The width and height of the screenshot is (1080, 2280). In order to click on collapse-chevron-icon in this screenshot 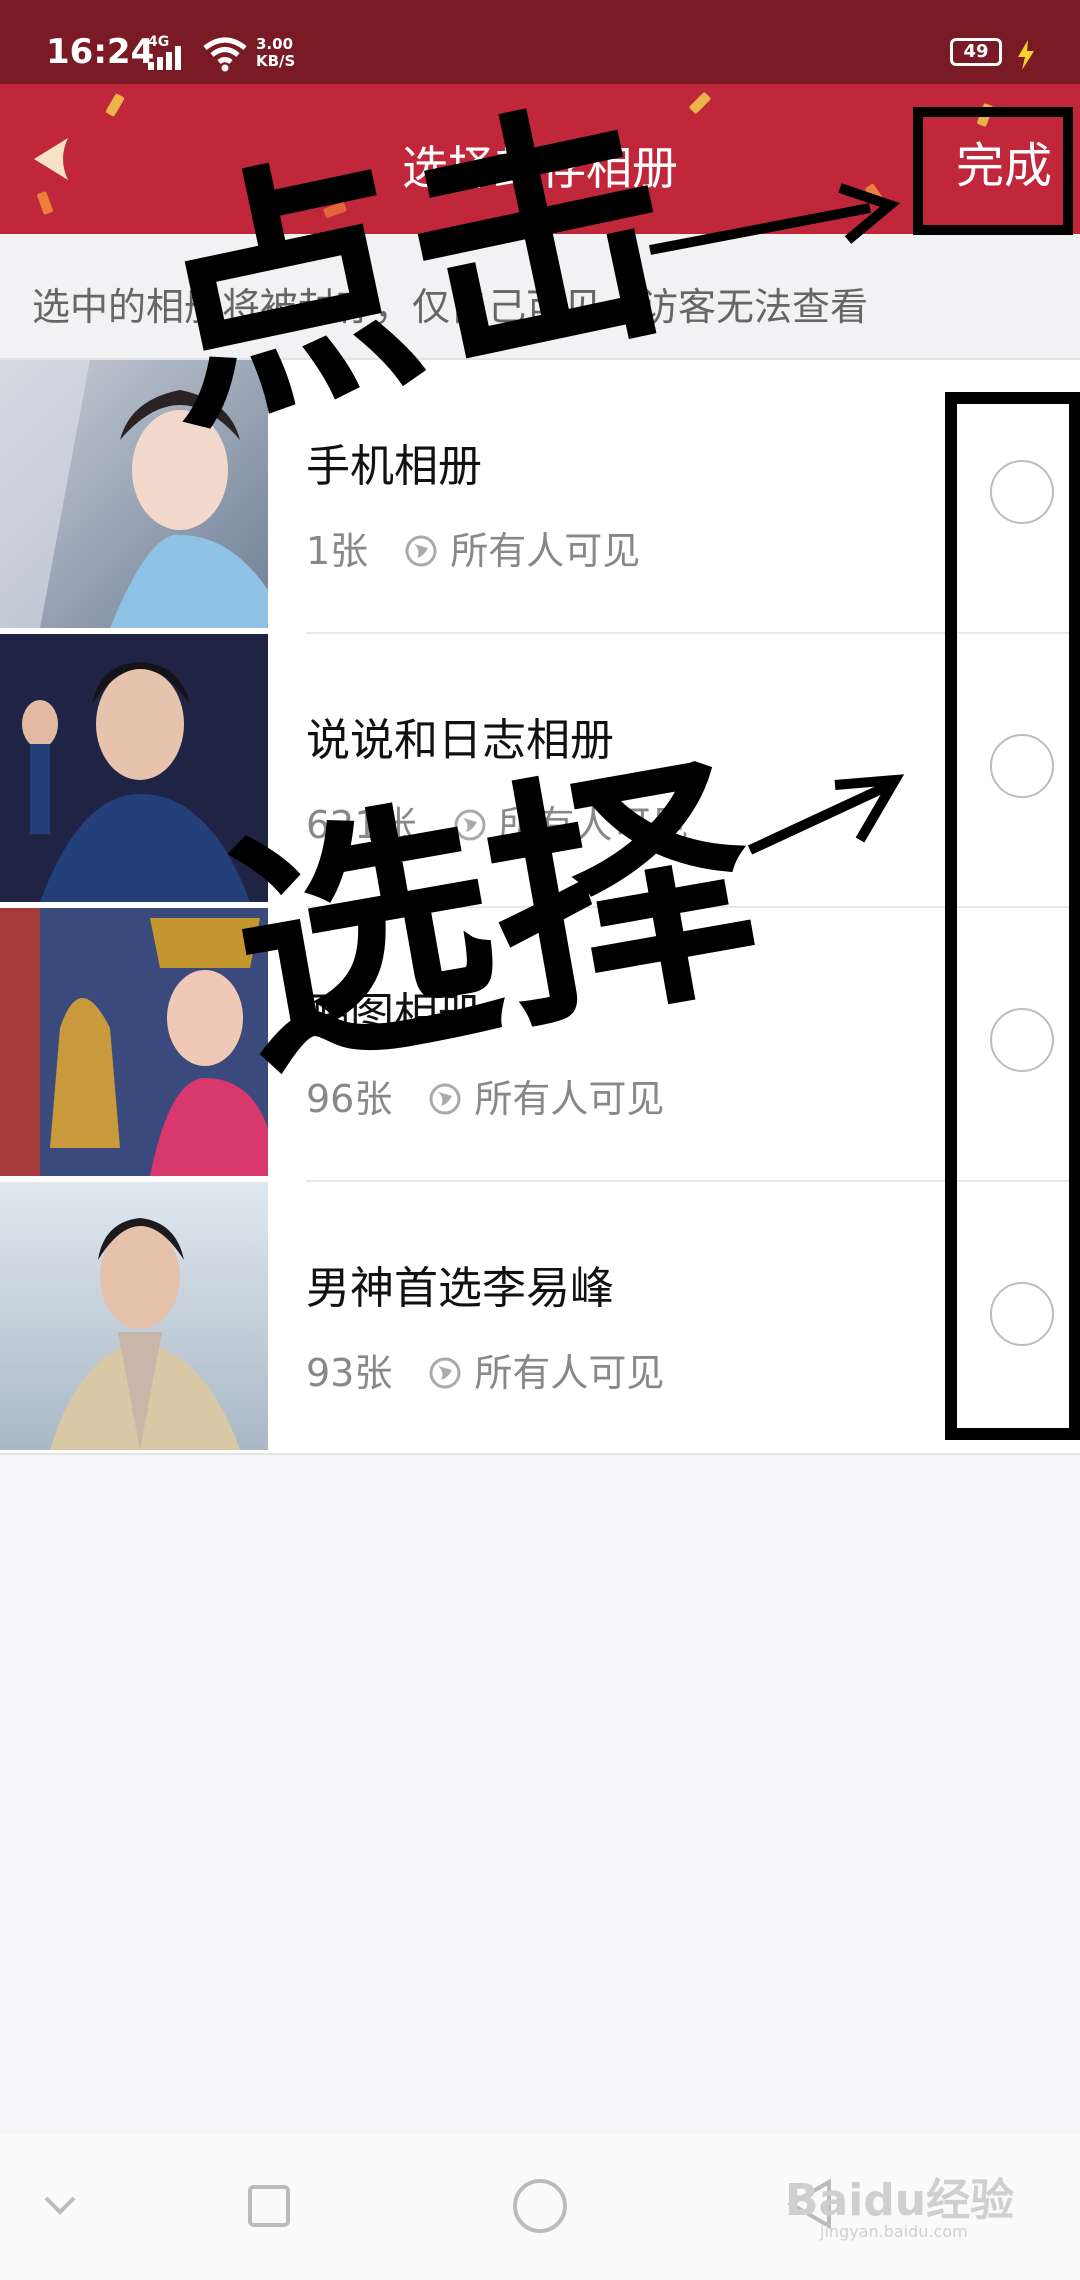, I will do `click(60, 2206)`.